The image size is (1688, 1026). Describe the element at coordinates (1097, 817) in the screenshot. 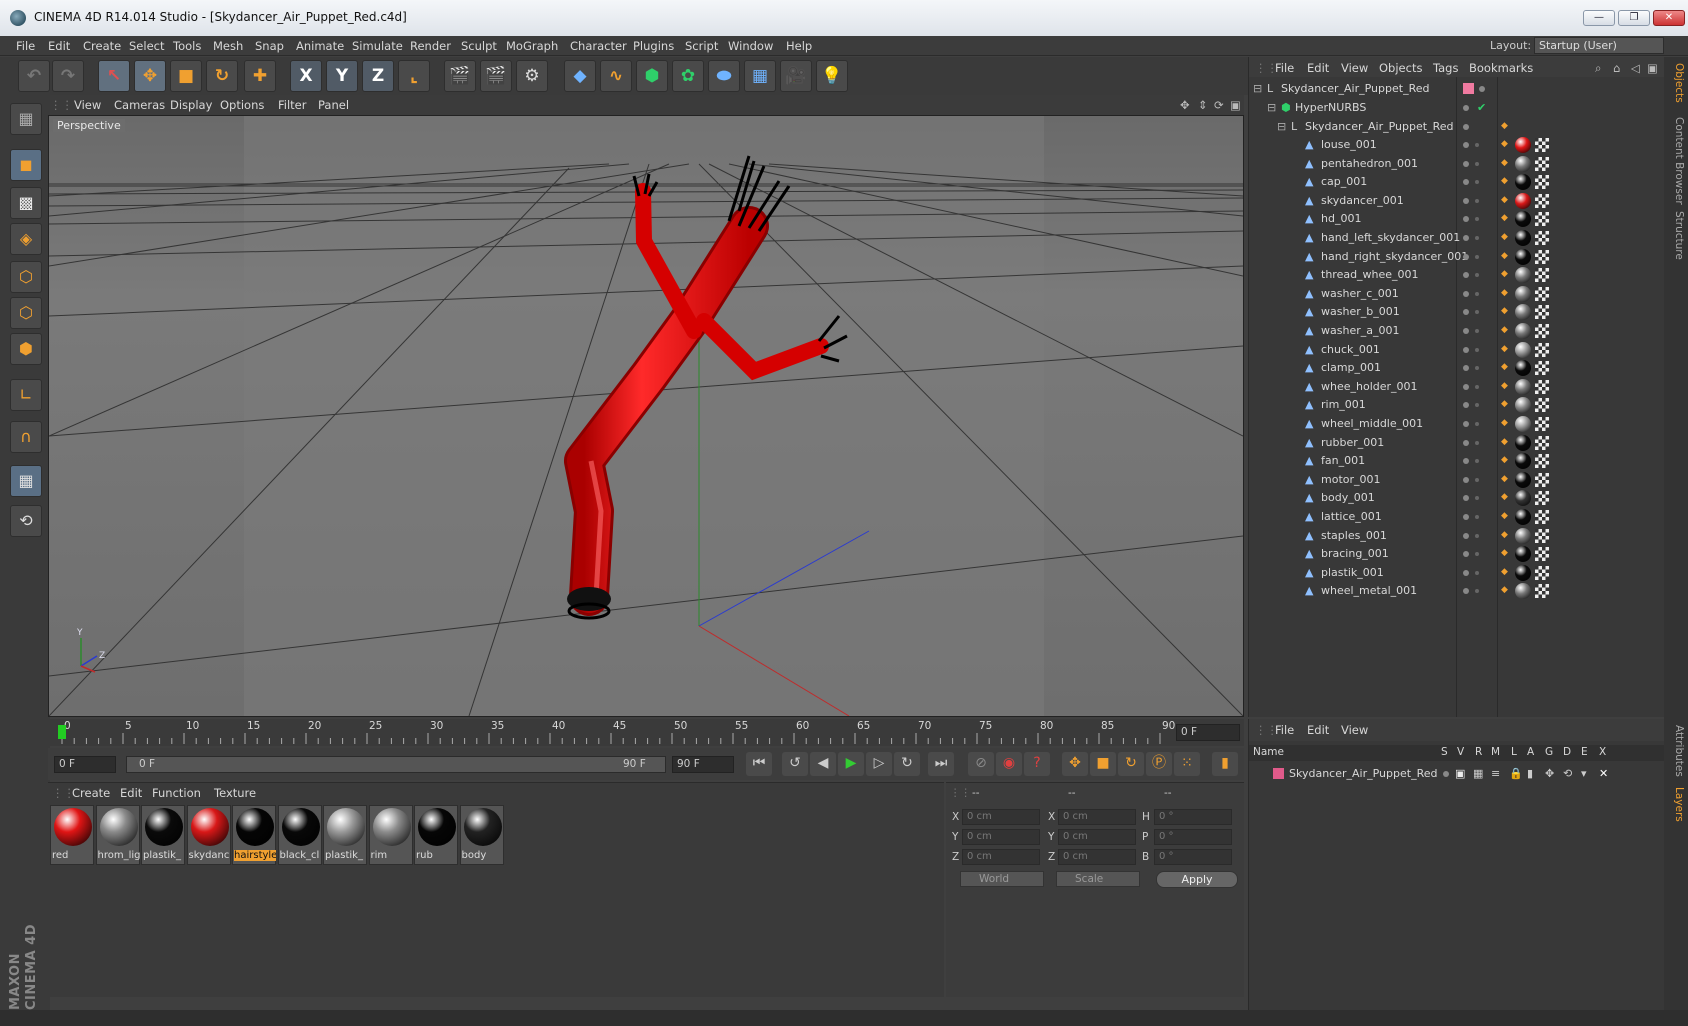

I see `size-x-field: 0 cm` at that location.